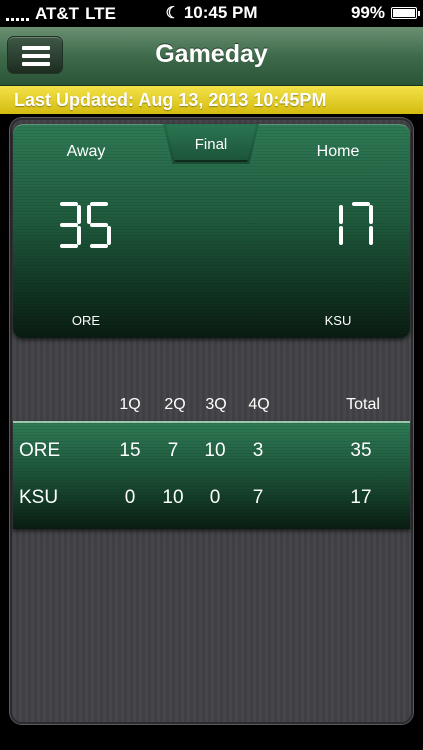 This screenshot has height=750, width=423. I want to click on battery-icon, so click(405, 13).